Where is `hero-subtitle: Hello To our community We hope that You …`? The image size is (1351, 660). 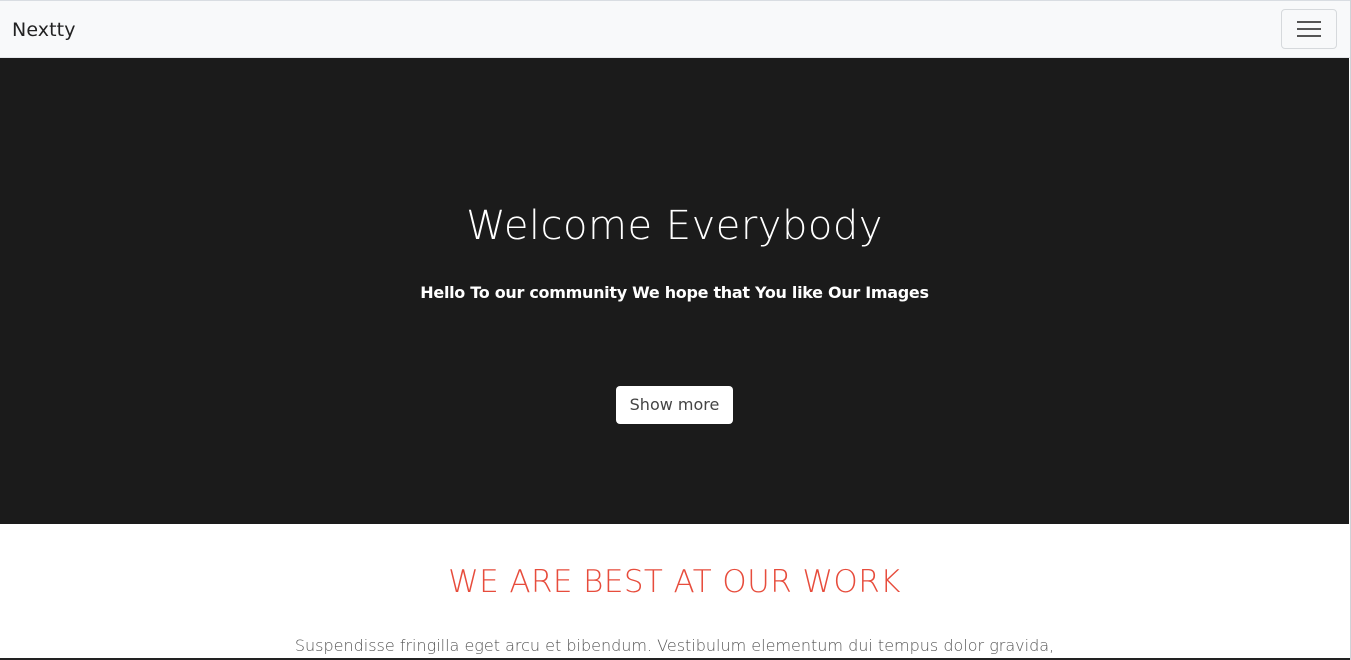
hero-subtitle: Hello To our community We hope that You … is located at coordinates (674, 292).